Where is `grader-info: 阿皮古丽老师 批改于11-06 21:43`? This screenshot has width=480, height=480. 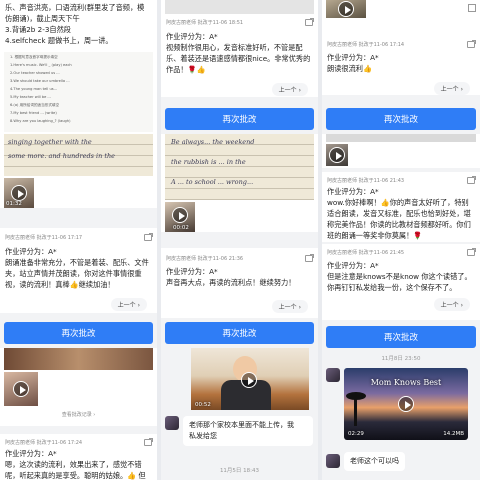
grader-info: 阿皮古丽老师 批改于11-06 21:43 is located at coordinates (366, 180).